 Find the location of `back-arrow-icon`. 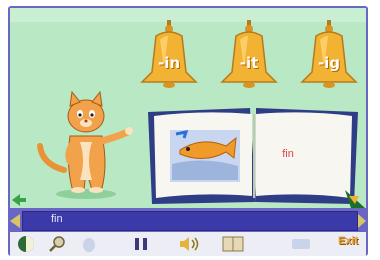

back-arrow-icon is located at coordinates (19, 200).